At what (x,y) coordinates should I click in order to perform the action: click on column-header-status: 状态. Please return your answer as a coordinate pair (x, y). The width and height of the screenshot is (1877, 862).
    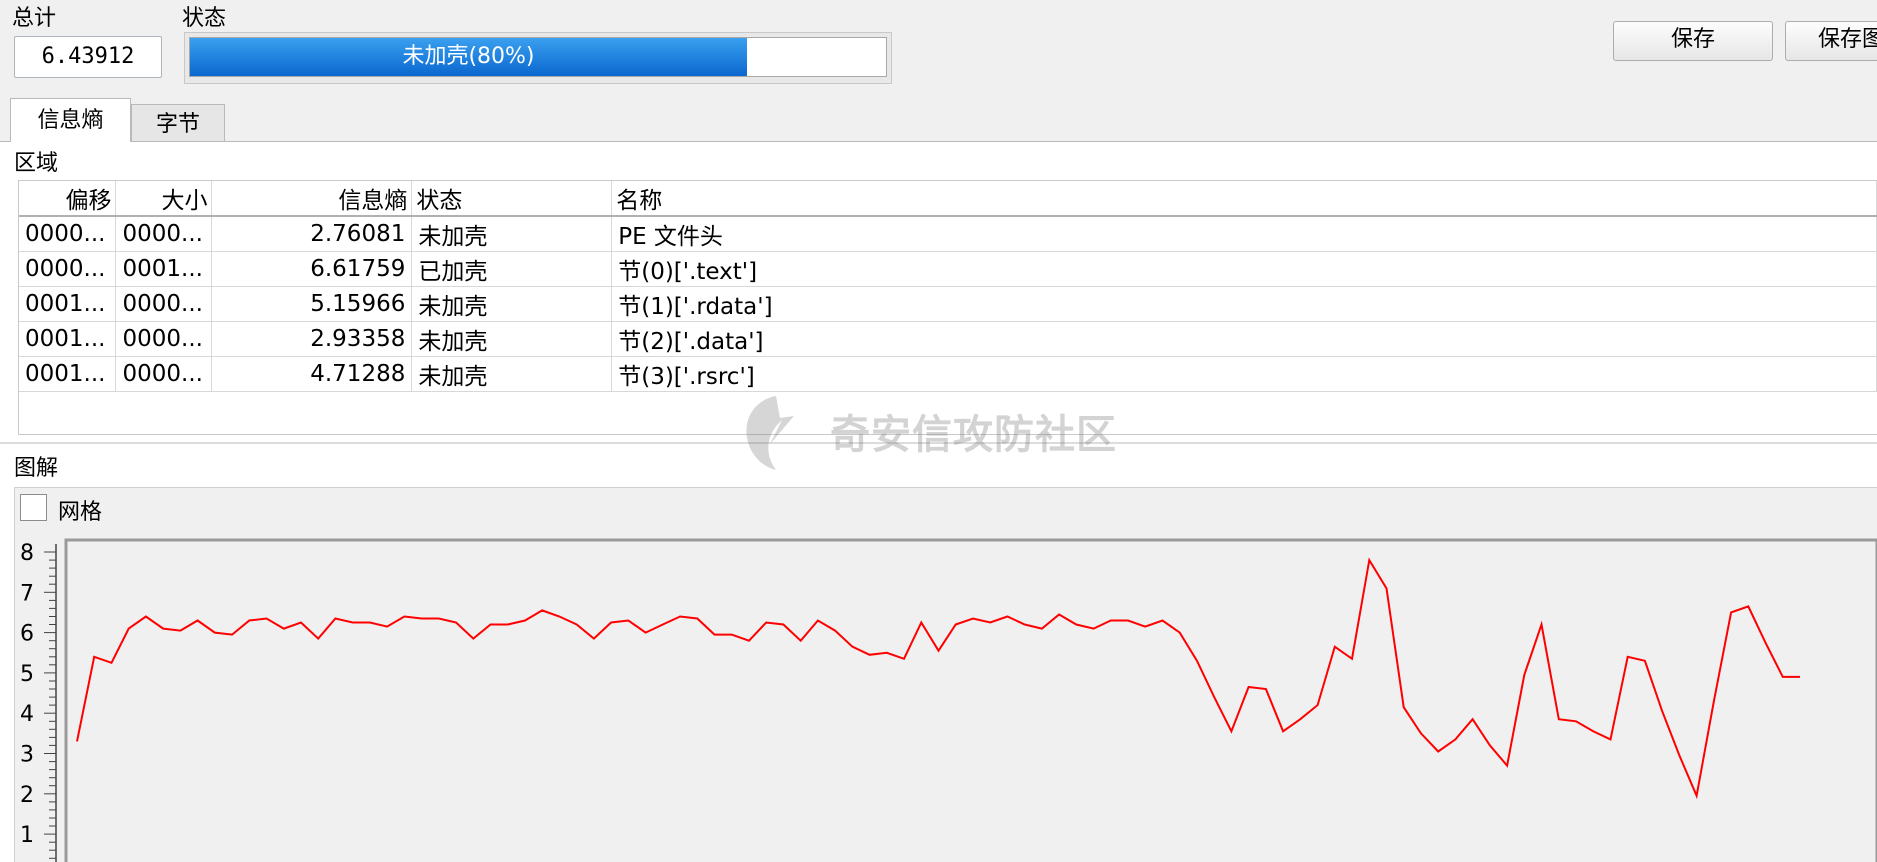
    Looking at the image, I should click on (512, 199).